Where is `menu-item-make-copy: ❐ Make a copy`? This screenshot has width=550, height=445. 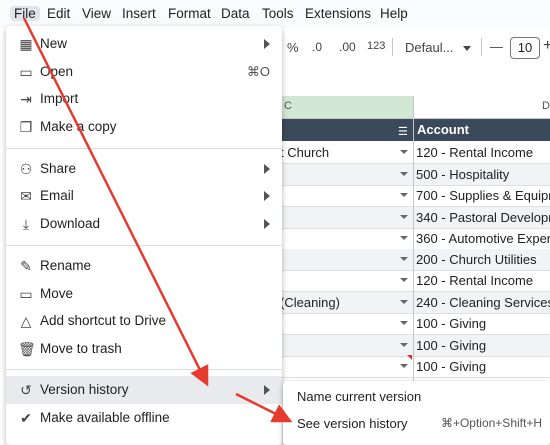 menu-item-make-copy: ❐ Make a copy is located at coordinates (144, 126).